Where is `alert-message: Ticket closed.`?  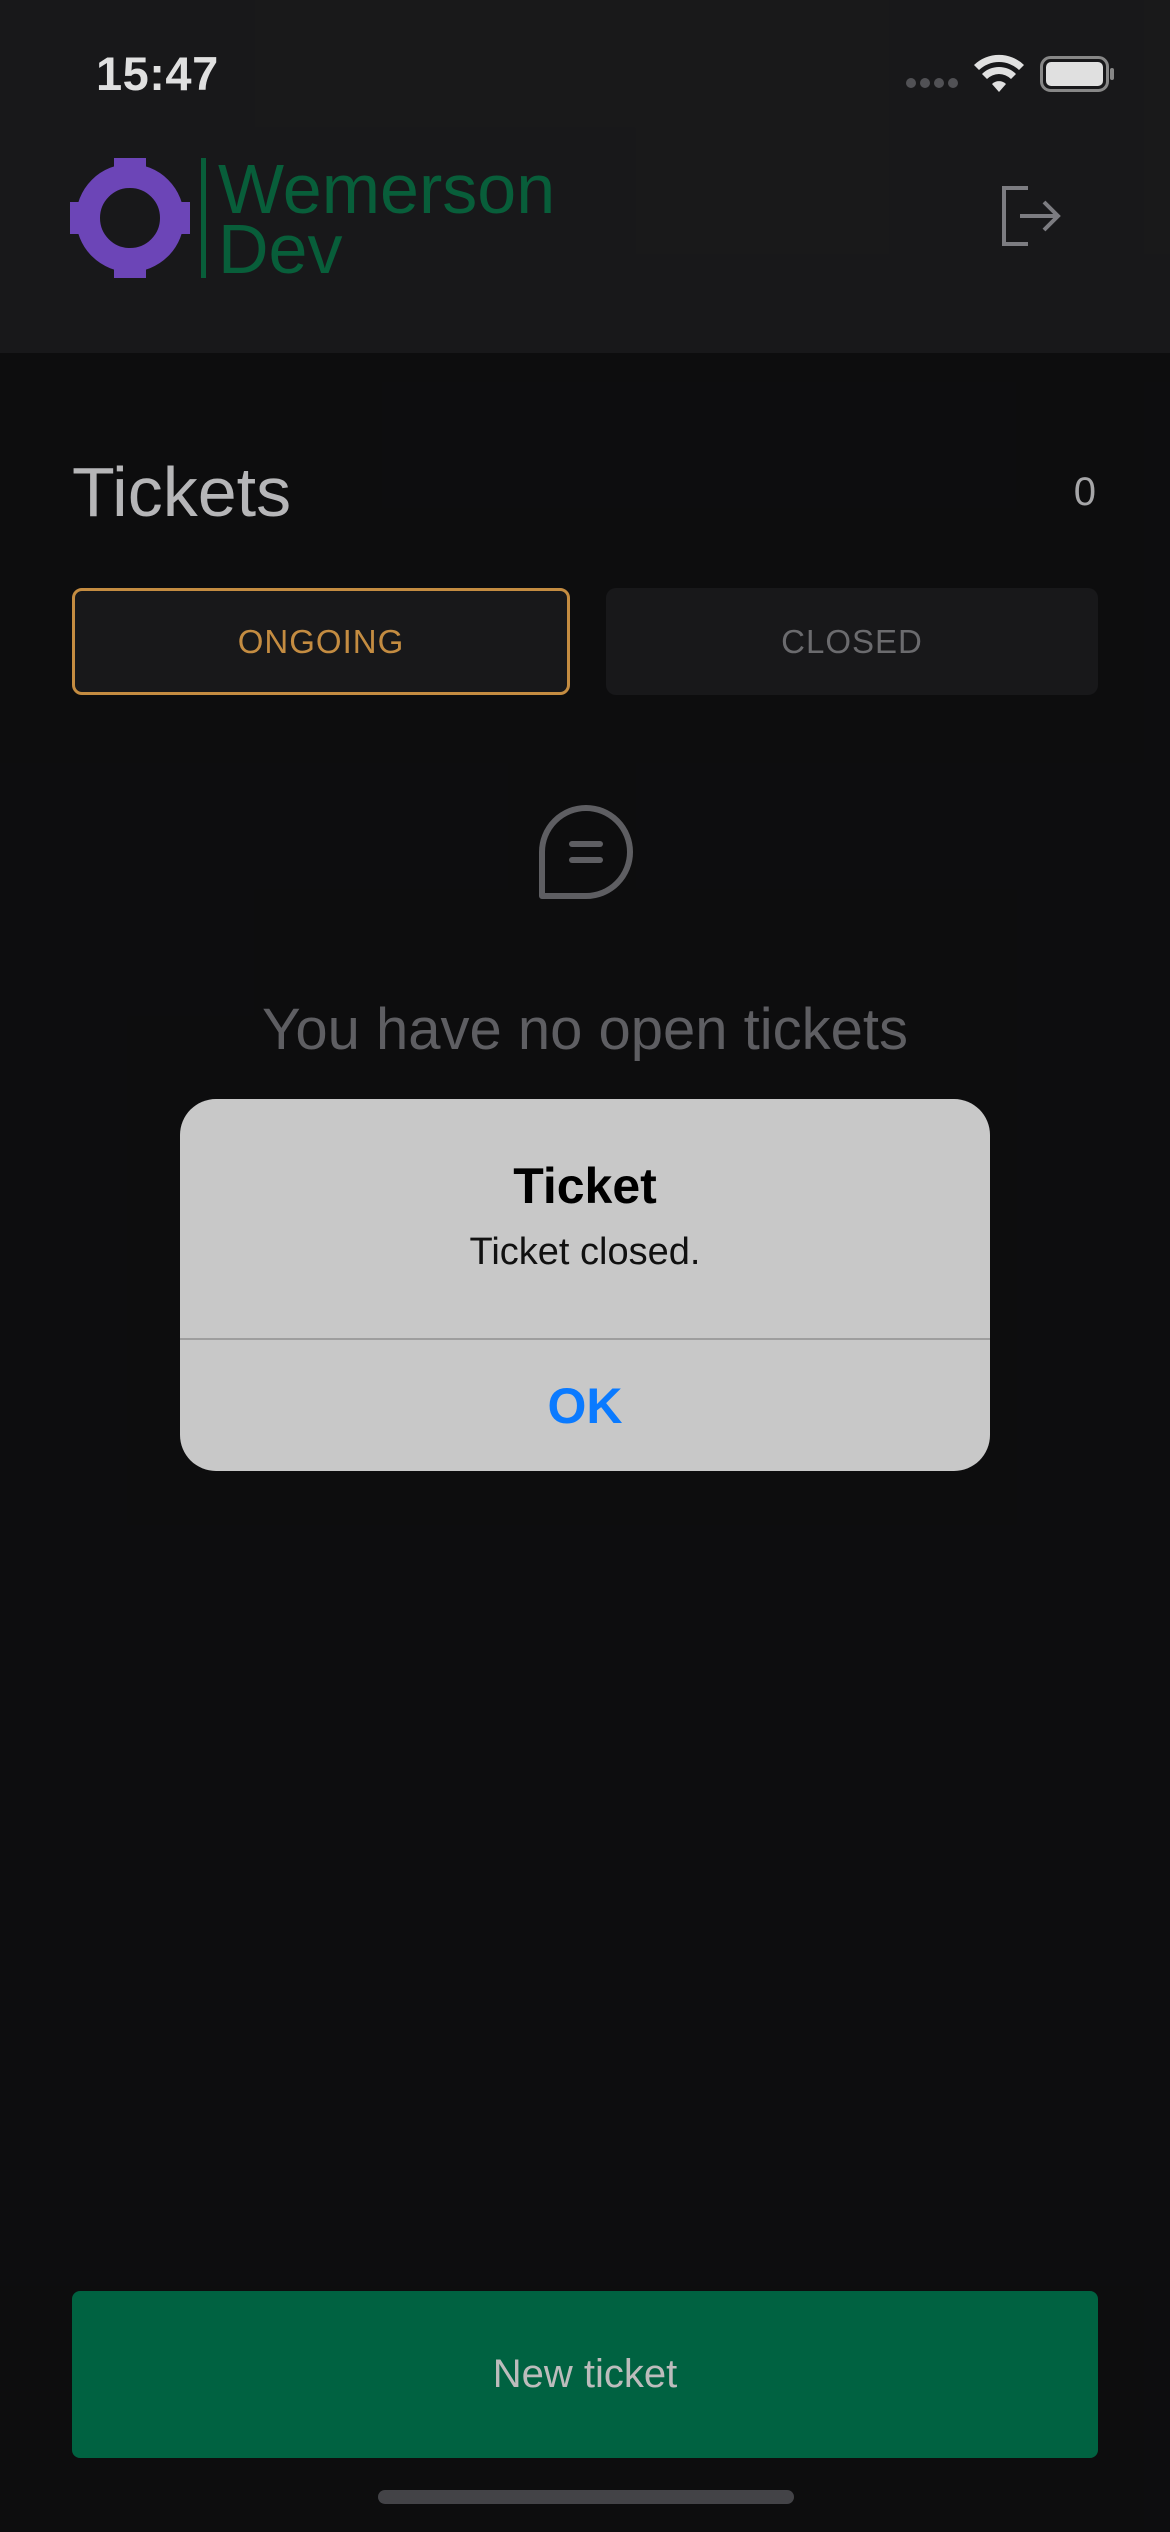
alert-message: Ticket closed. is located at coordinates (585, 1252).